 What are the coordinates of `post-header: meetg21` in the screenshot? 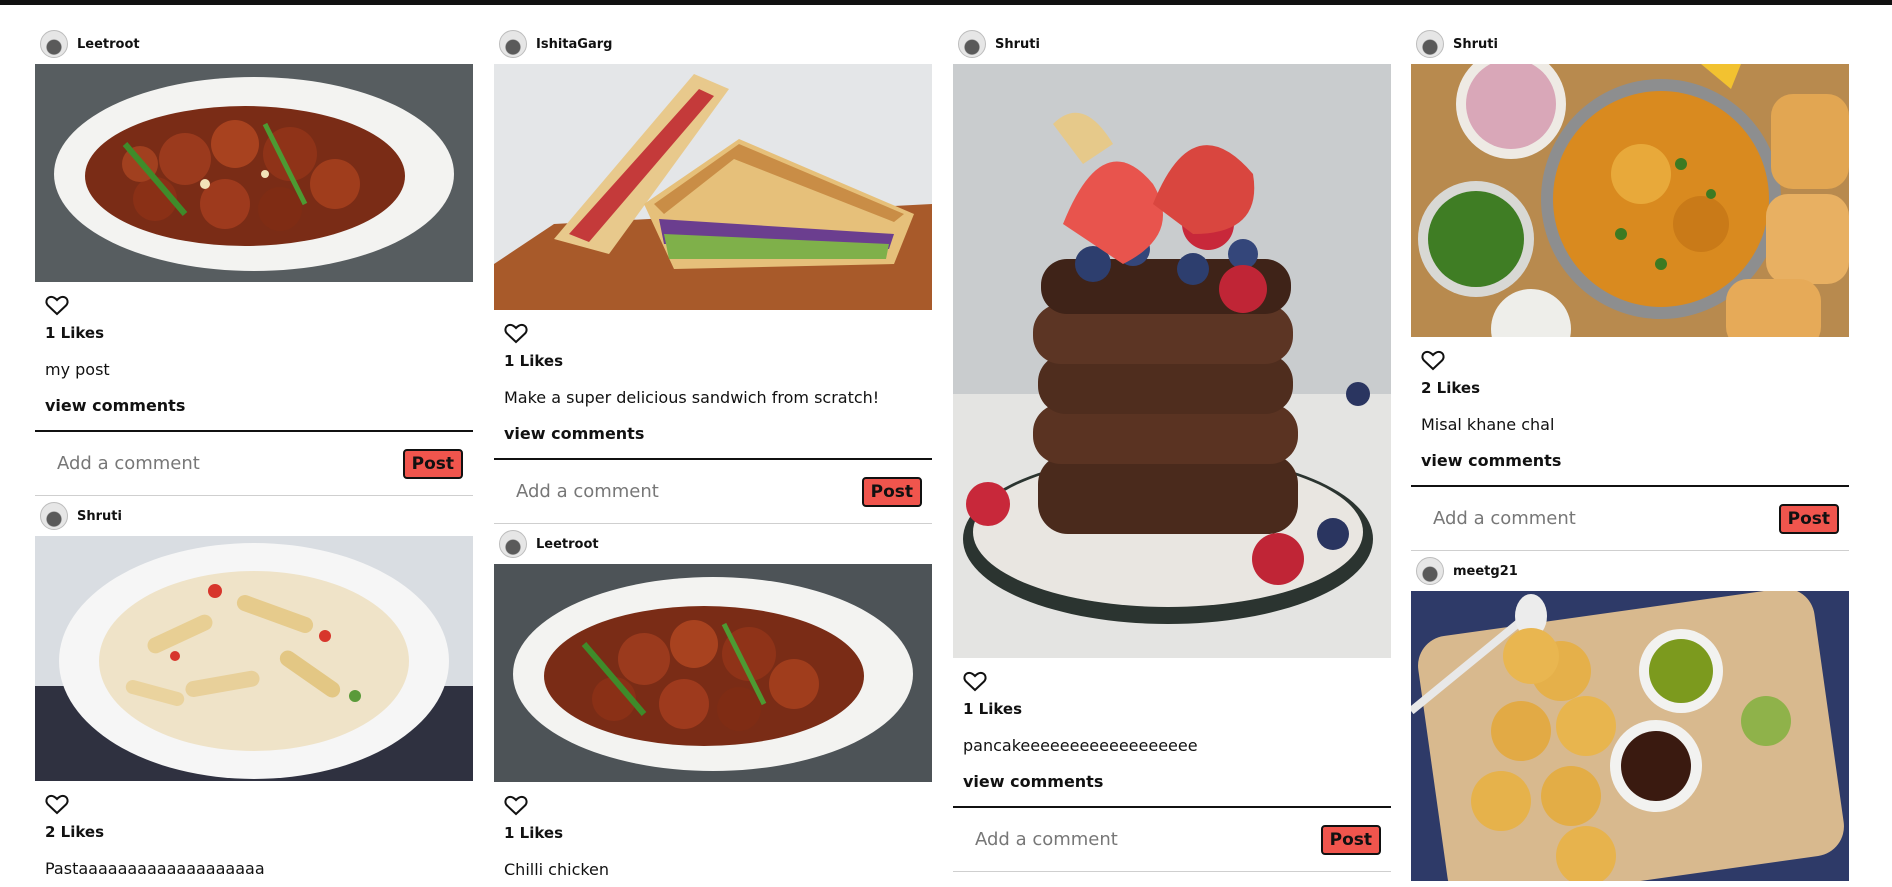 It's located at (1630, 571).